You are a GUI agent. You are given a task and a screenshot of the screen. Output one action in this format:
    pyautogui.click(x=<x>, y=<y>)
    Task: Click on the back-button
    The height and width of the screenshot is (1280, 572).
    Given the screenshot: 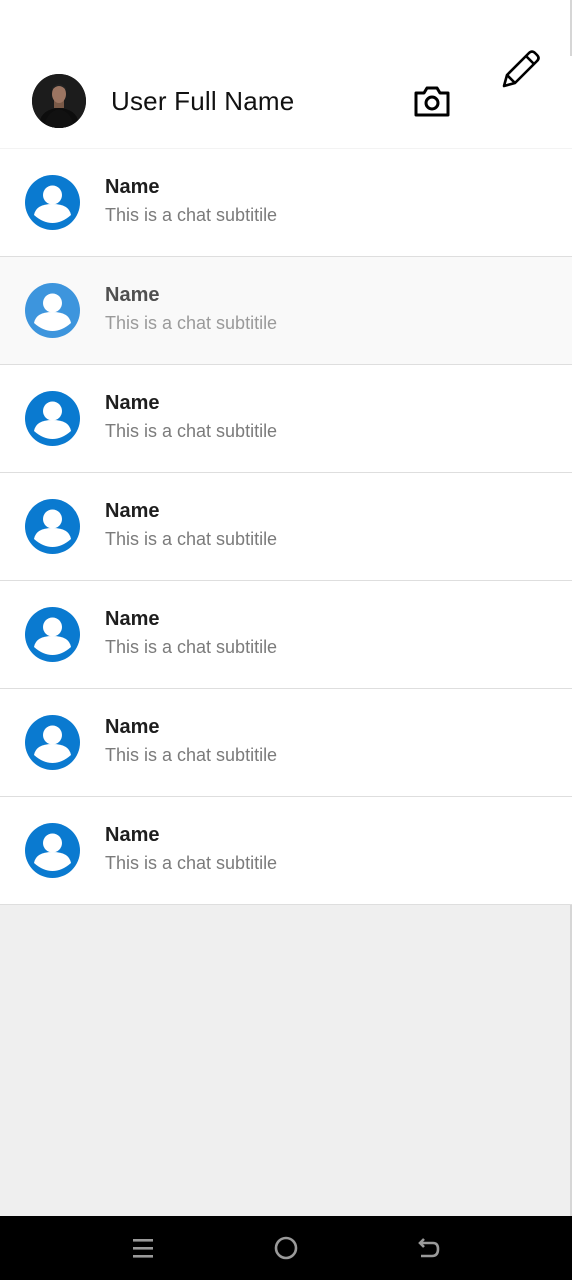 What is the action you would take?
    pyautogui.click(x=428, y=1248)
    